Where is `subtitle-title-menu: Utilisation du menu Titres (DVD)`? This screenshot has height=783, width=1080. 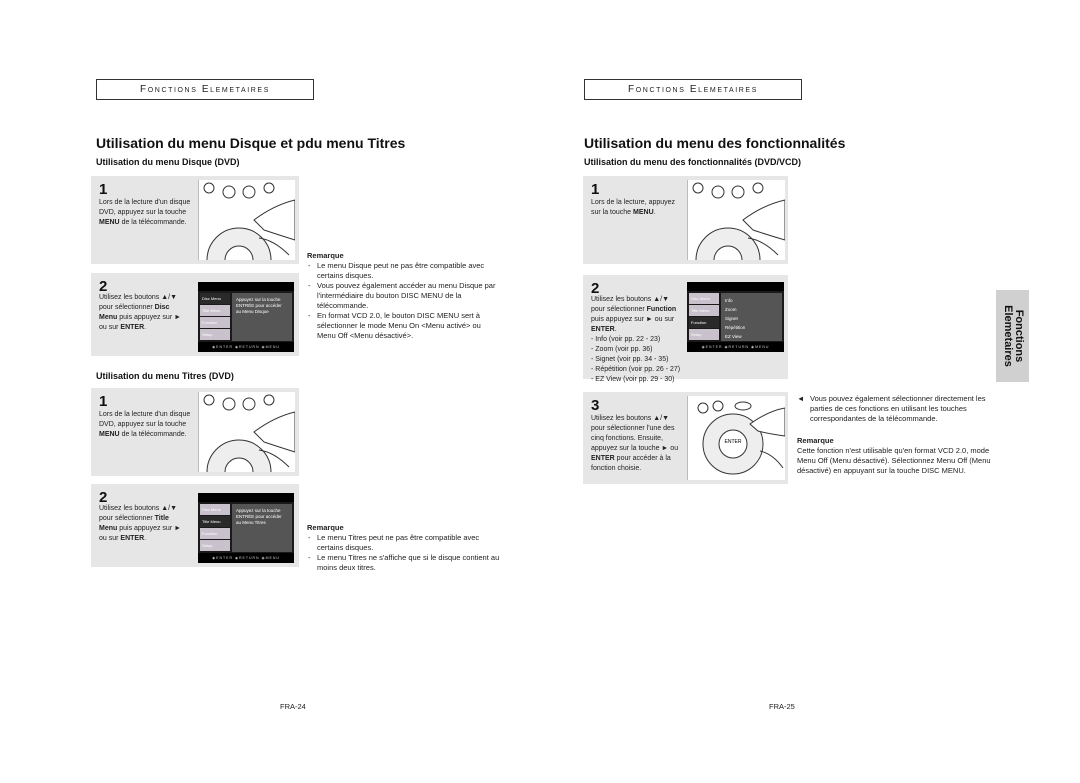
subtitle-title-menu: Utilisation du menu Titres (DVD) is located at coordinates (165, 376).